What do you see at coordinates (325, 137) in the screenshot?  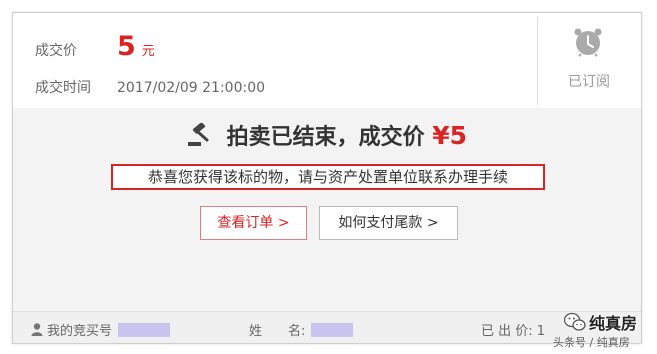 I see `auction-ended-text: 拍卖已结束，成交价` at bounding box center [325, 137].